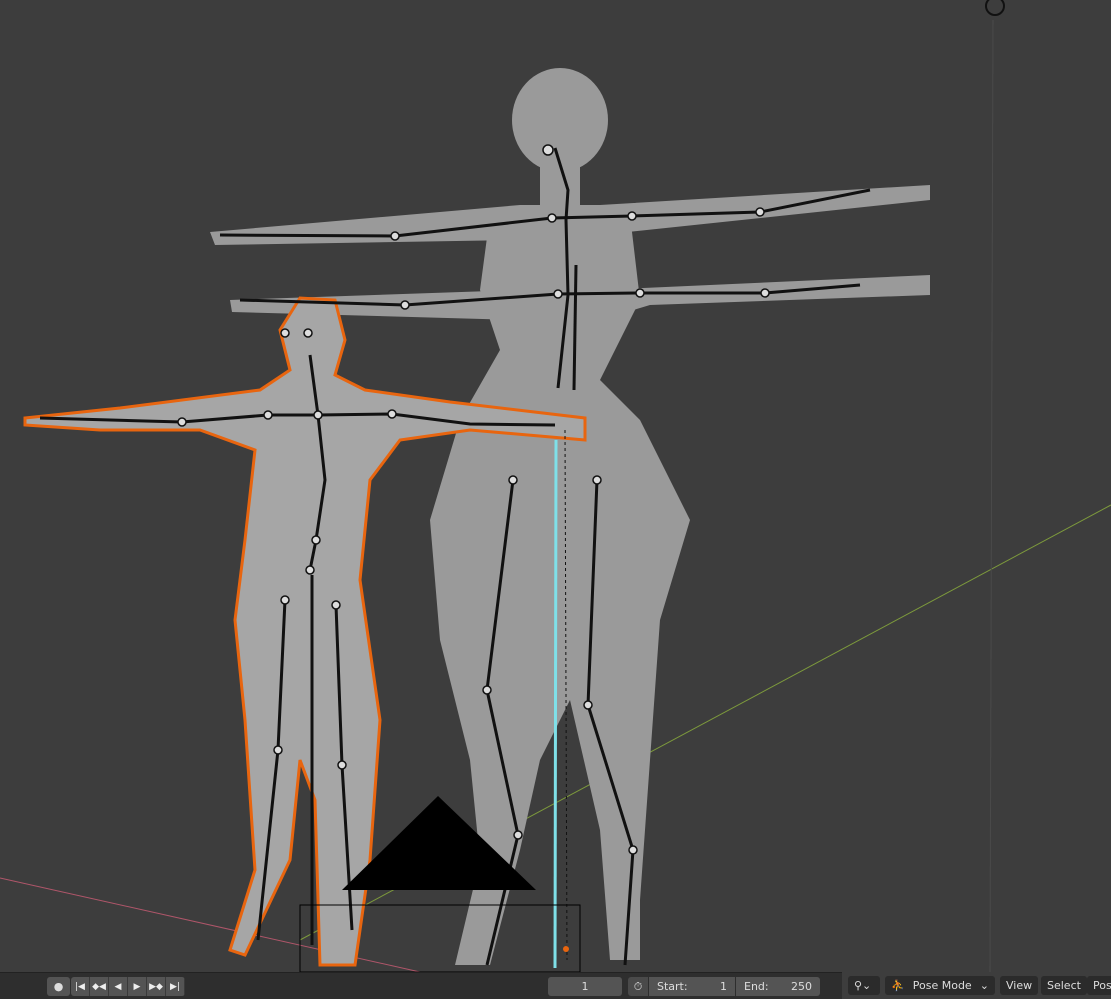 Image resolution: width=1111 pixels, height=999 pixels. I want to click on pivot-dropdown: ⚲⌄, so click(864, 985).